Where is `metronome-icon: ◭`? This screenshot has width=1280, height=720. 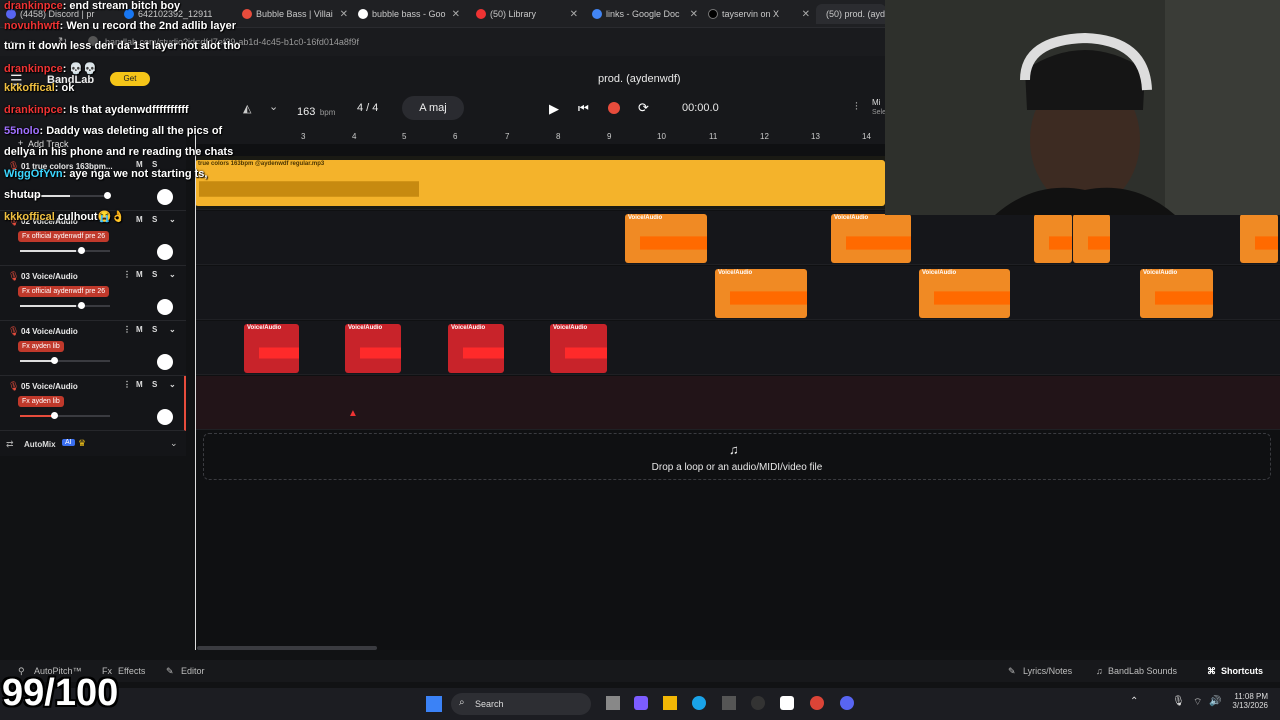
metronome-icon: ◭ is located at coordinates (247, 108).